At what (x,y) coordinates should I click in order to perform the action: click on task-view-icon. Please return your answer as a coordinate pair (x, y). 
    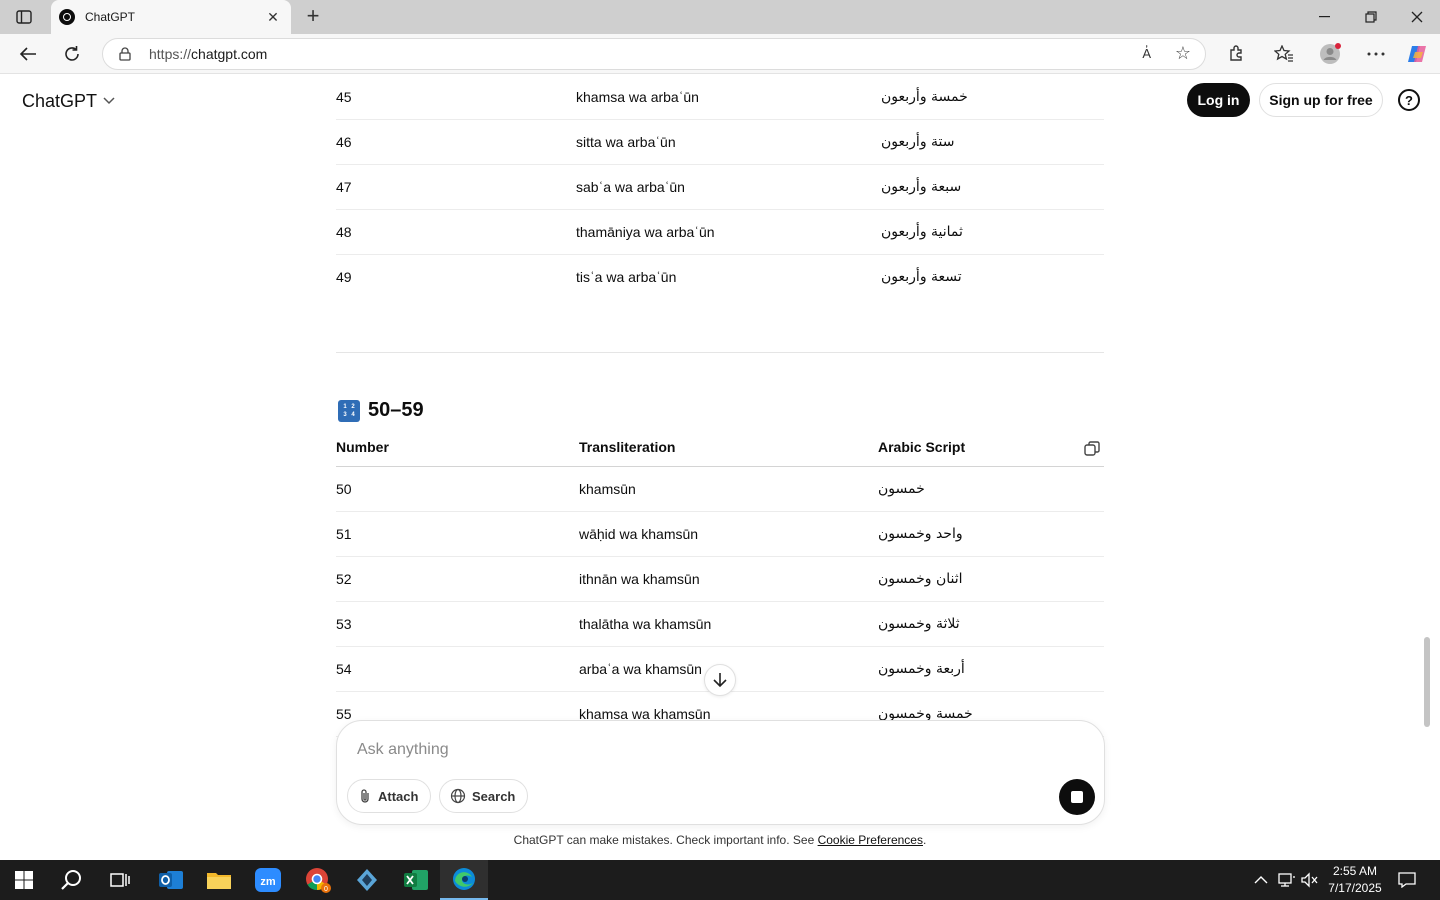
    Looking at the image, I should click on (120, 880).